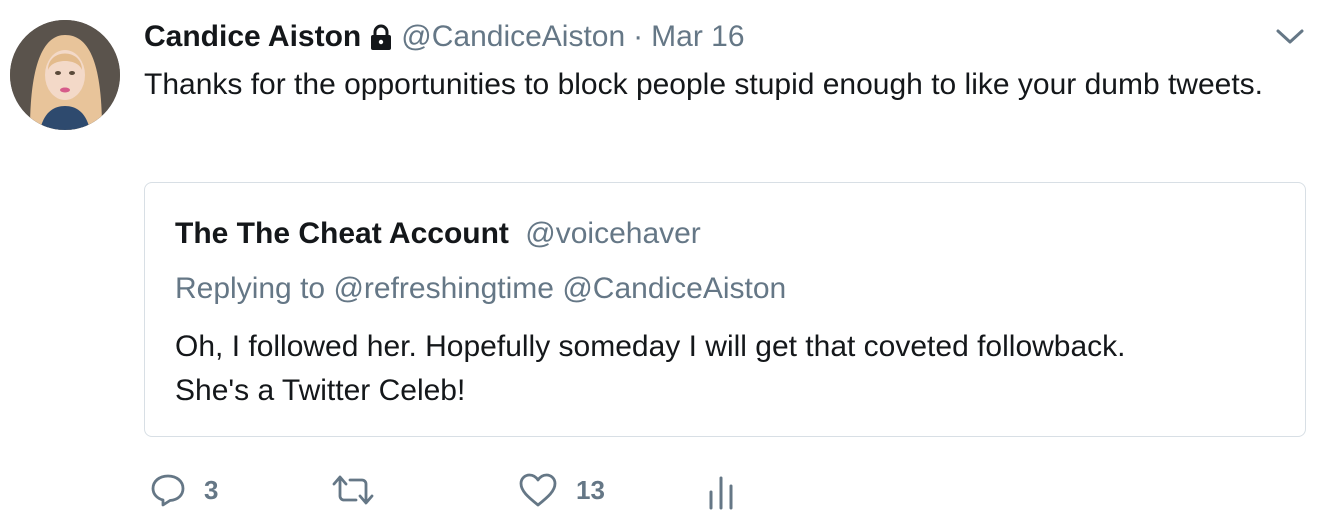 The height and width of the screenshot is (518, 1326). I want to click on reply-button: 3, so click(184, 490).